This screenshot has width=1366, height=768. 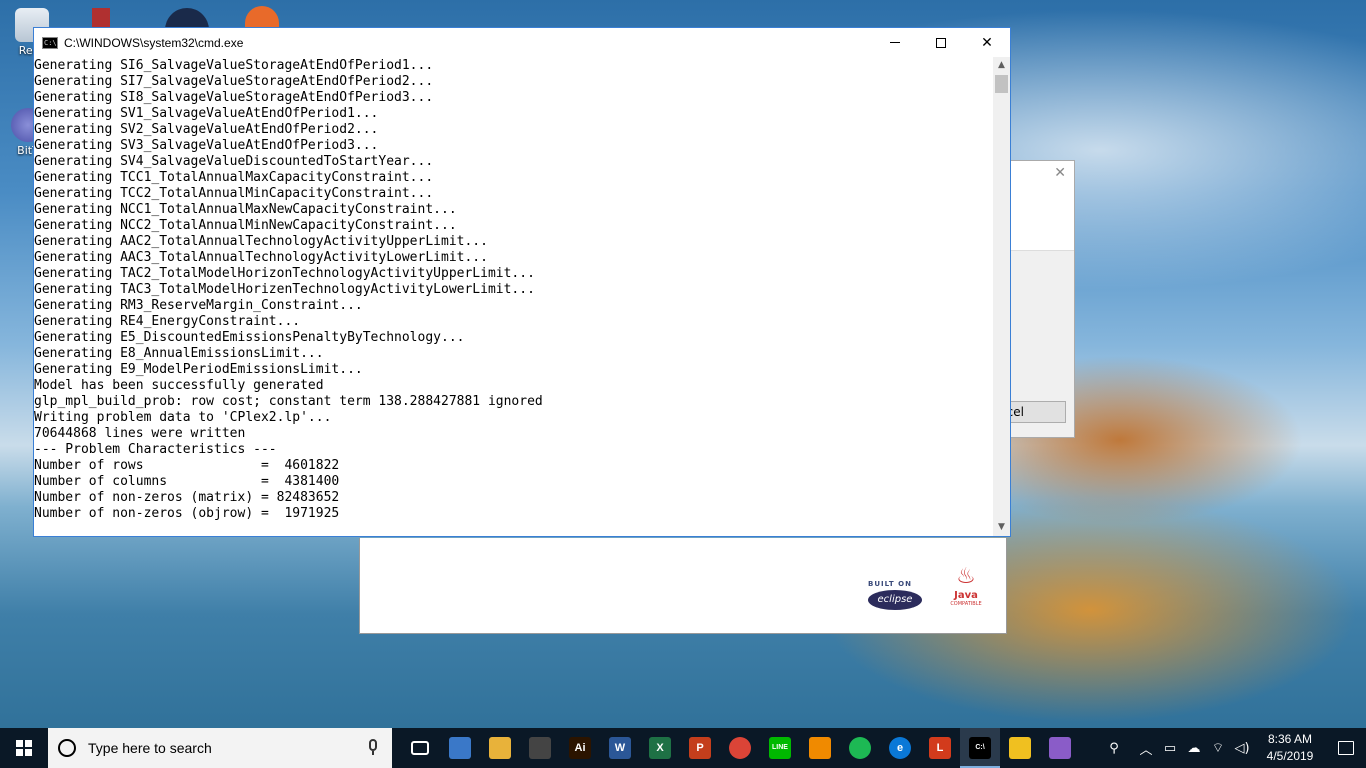 I want to click on paint3d-icon, so click(x=1060, y=748).